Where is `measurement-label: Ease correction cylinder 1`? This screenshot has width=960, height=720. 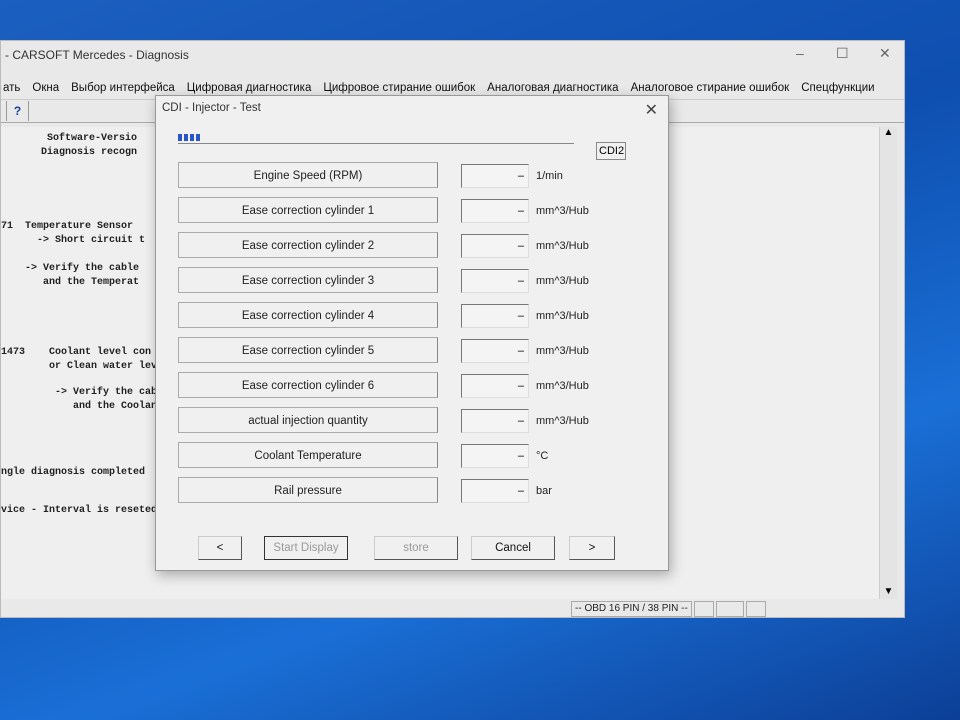
measurement-label: Ease correction cylinder 1 is located at coordinates (308, 210).